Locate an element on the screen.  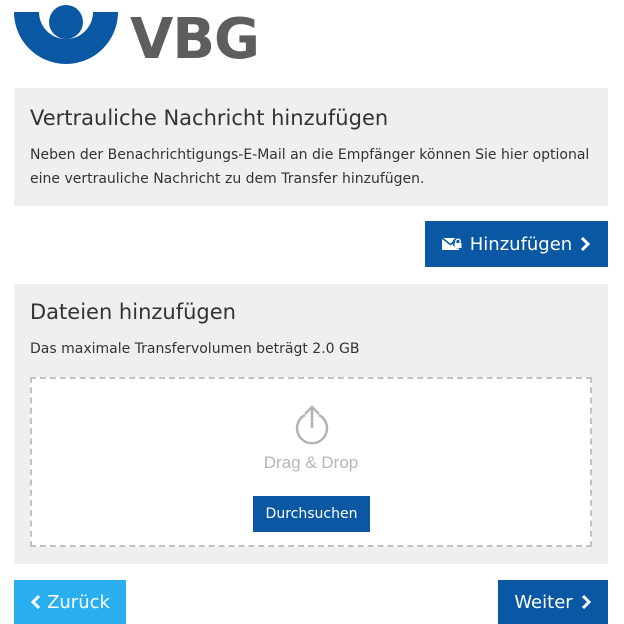
vbg-emblem-icon is located at coordinates (66, 34).